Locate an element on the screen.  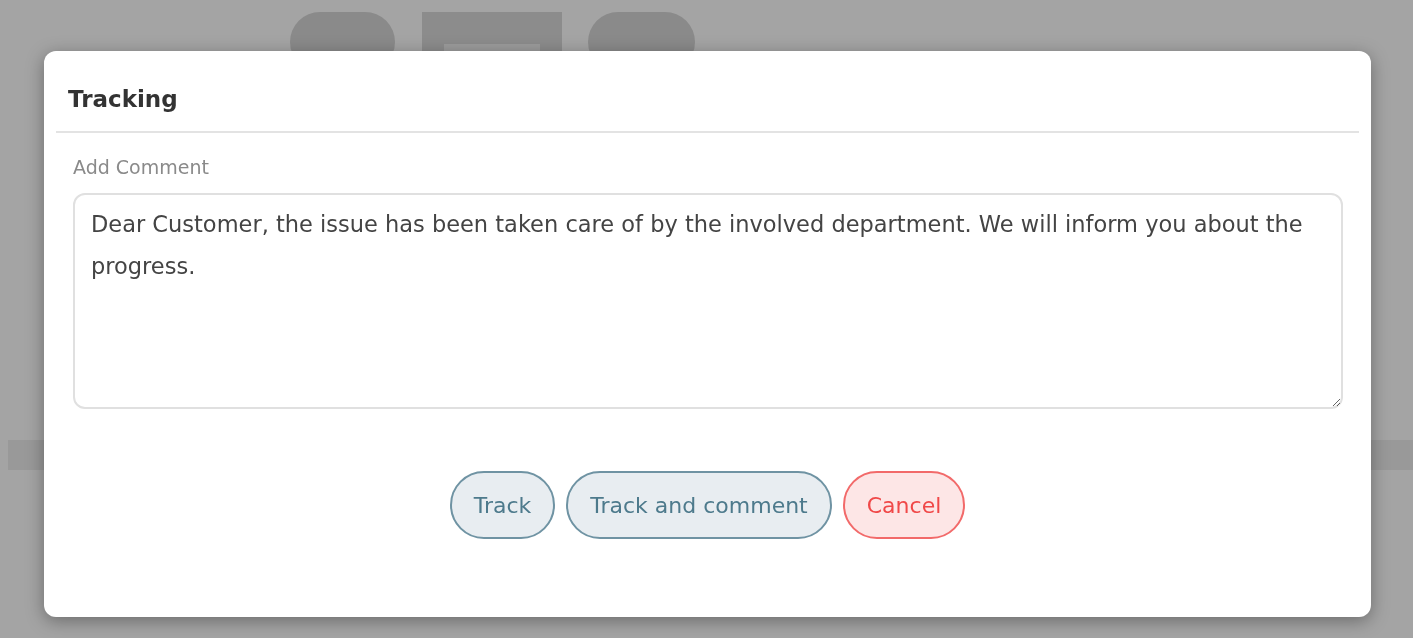
track-button: Track is located at coordinates (502, 505).